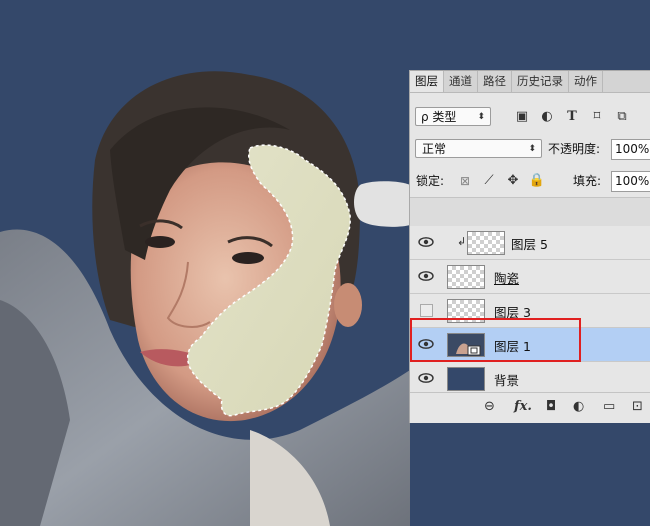 The height and width of the screenshot is (526, 650). Describe the element at coordinates (427, 81) in the screenshot. I see `tab-layers: 图层` at that location.